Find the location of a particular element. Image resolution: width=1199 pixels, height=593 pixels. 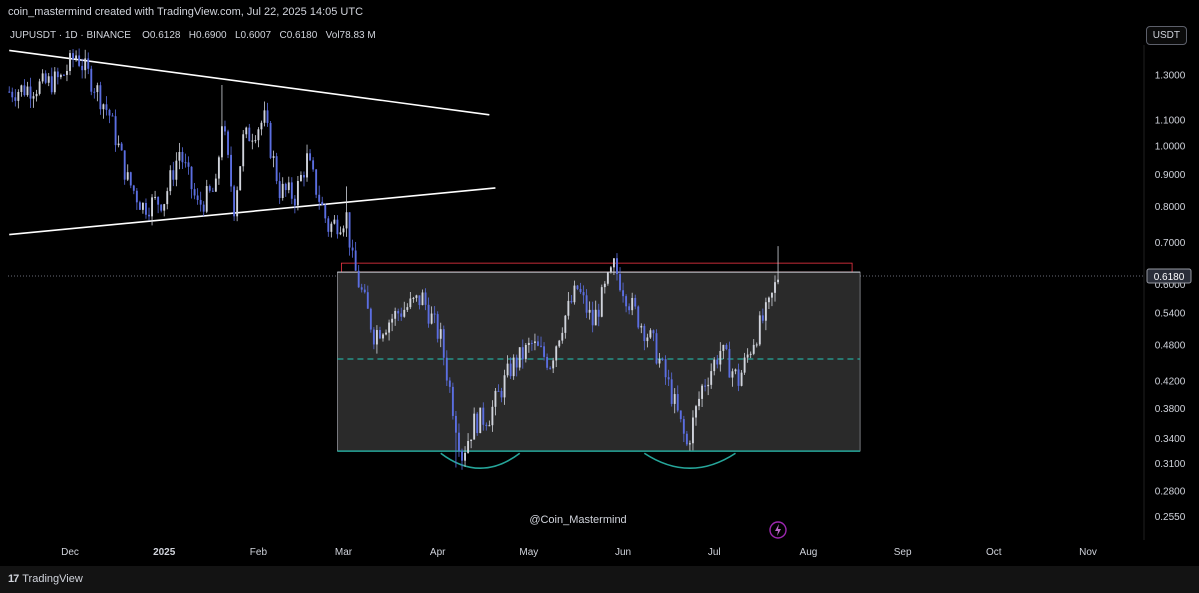

y-tick-label: 1.3000 is located at coordinates (1170, 75).